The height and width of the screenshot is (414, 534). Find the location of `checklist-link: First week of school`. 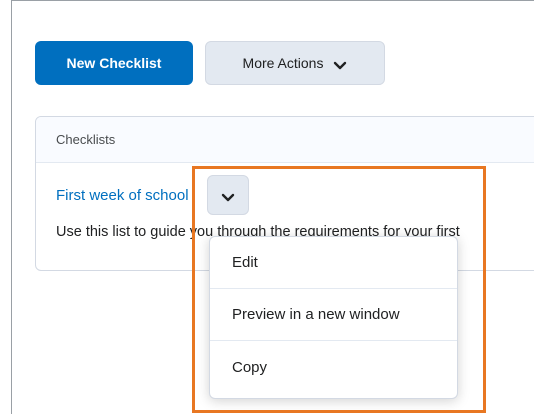

checklist-link: First week of school is located at coordinates (122, 195).